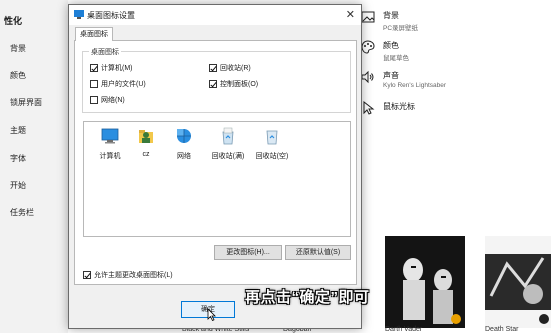 This screenshot has height=333, width=551. I want to click on close-icon: ✕, so click(350, 14).